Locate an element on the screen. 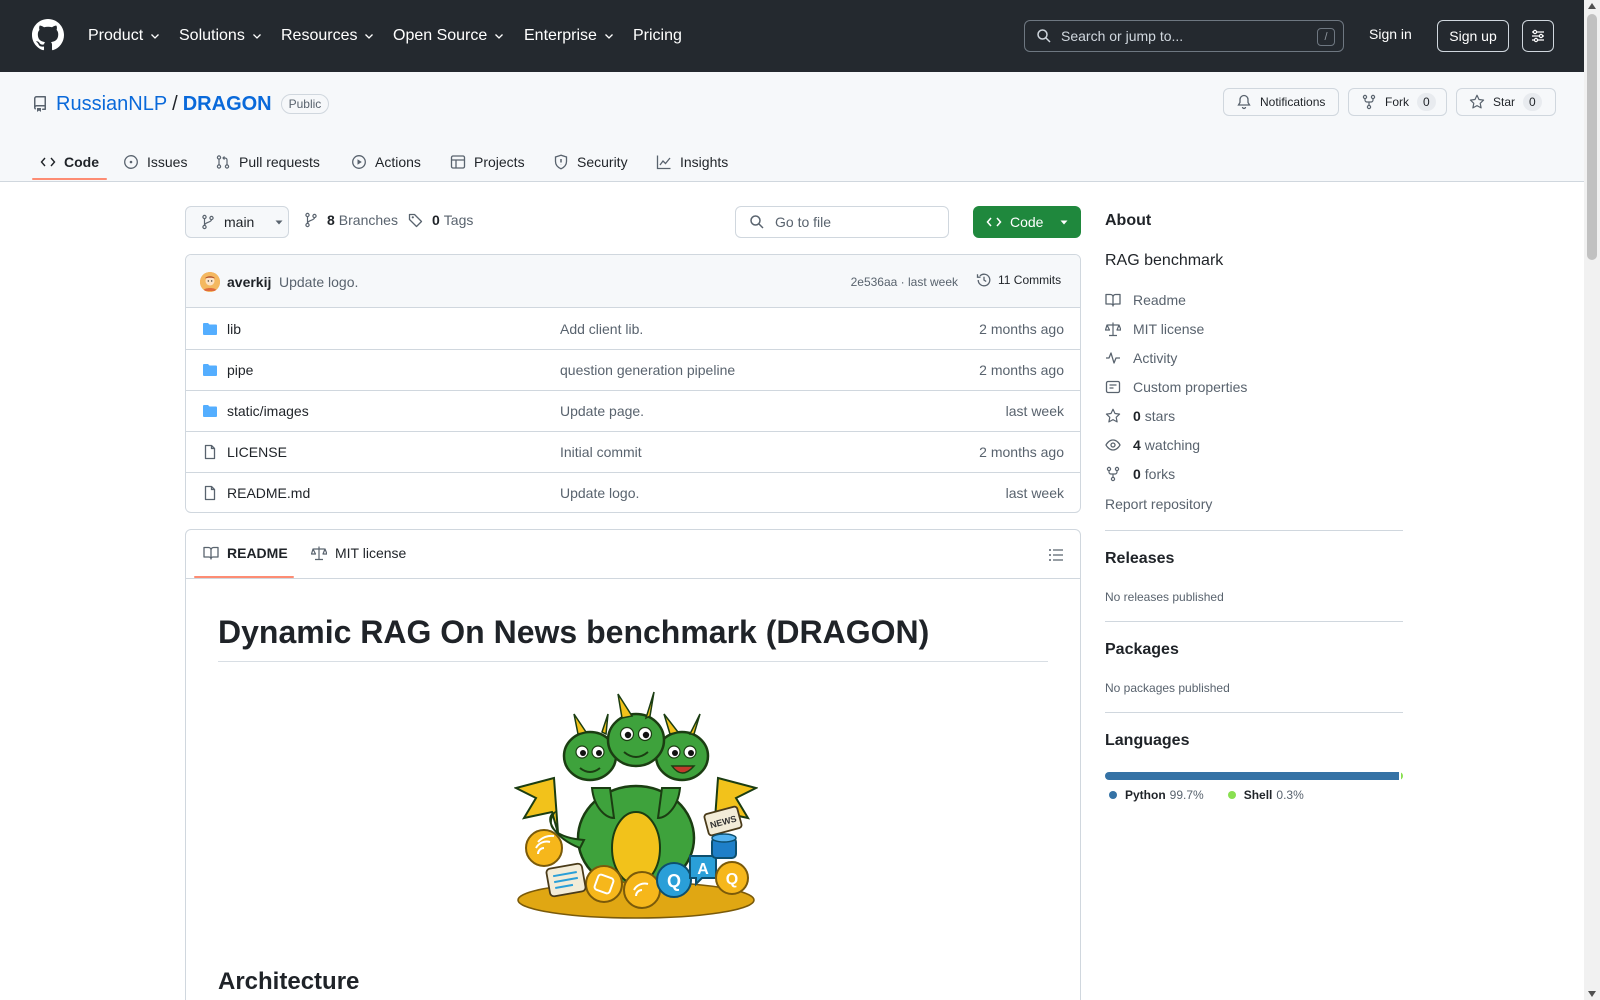 The image size is (1600, 1000). vertical-scrollbar is located at coordinates (1592, 500).